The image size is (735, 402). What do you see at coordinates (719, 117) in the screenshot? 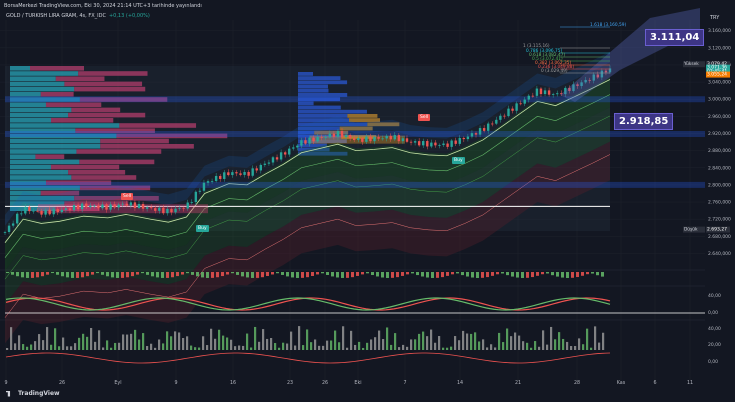
I see `price-tick: 2.960,000` at bounding box center [719, 117].